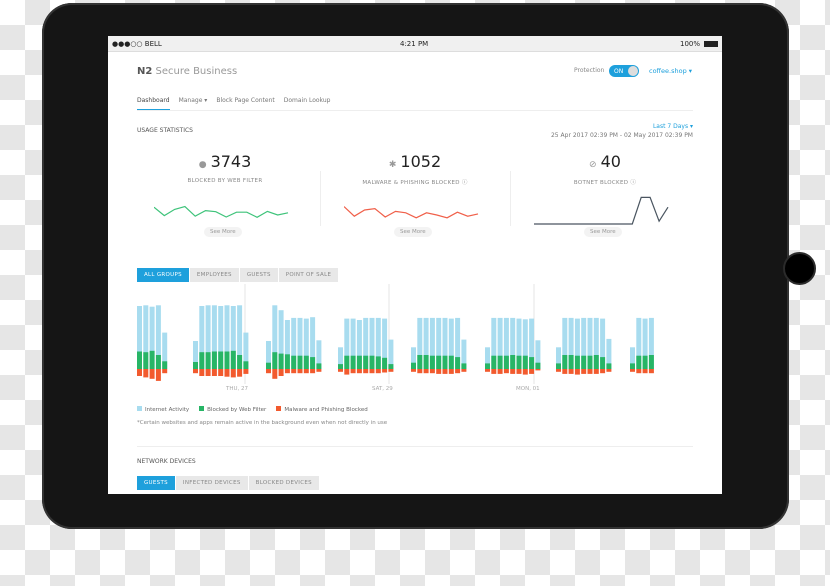 Image resolution: width=830 pixels, height=586 pixels. Describe the element at coordinates (187, 71) in the screenshot. I see `app-title: N2 Secure Business` at that location.